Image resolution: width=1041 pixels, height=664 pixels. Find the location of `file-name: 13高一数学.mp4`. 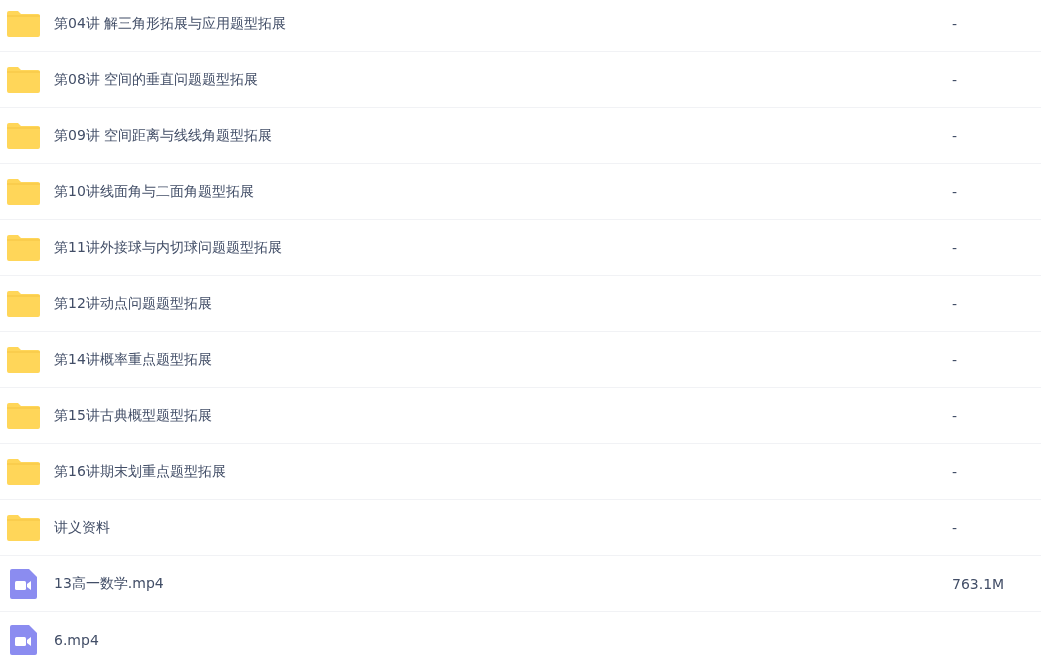

file-name: 13高一数学.mp4 is located at coordinates (503, 583).